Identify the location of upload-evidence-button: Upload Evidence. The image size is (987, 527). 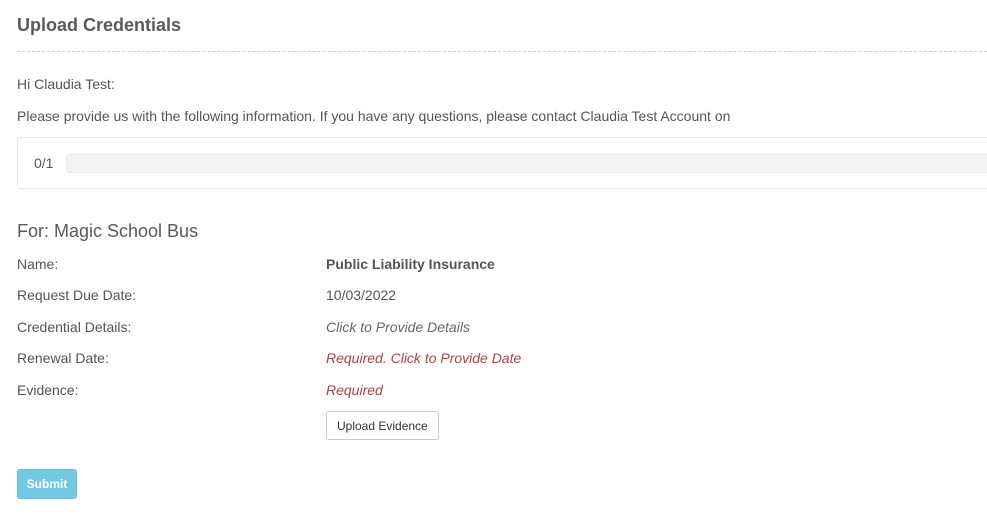
(382, 425).